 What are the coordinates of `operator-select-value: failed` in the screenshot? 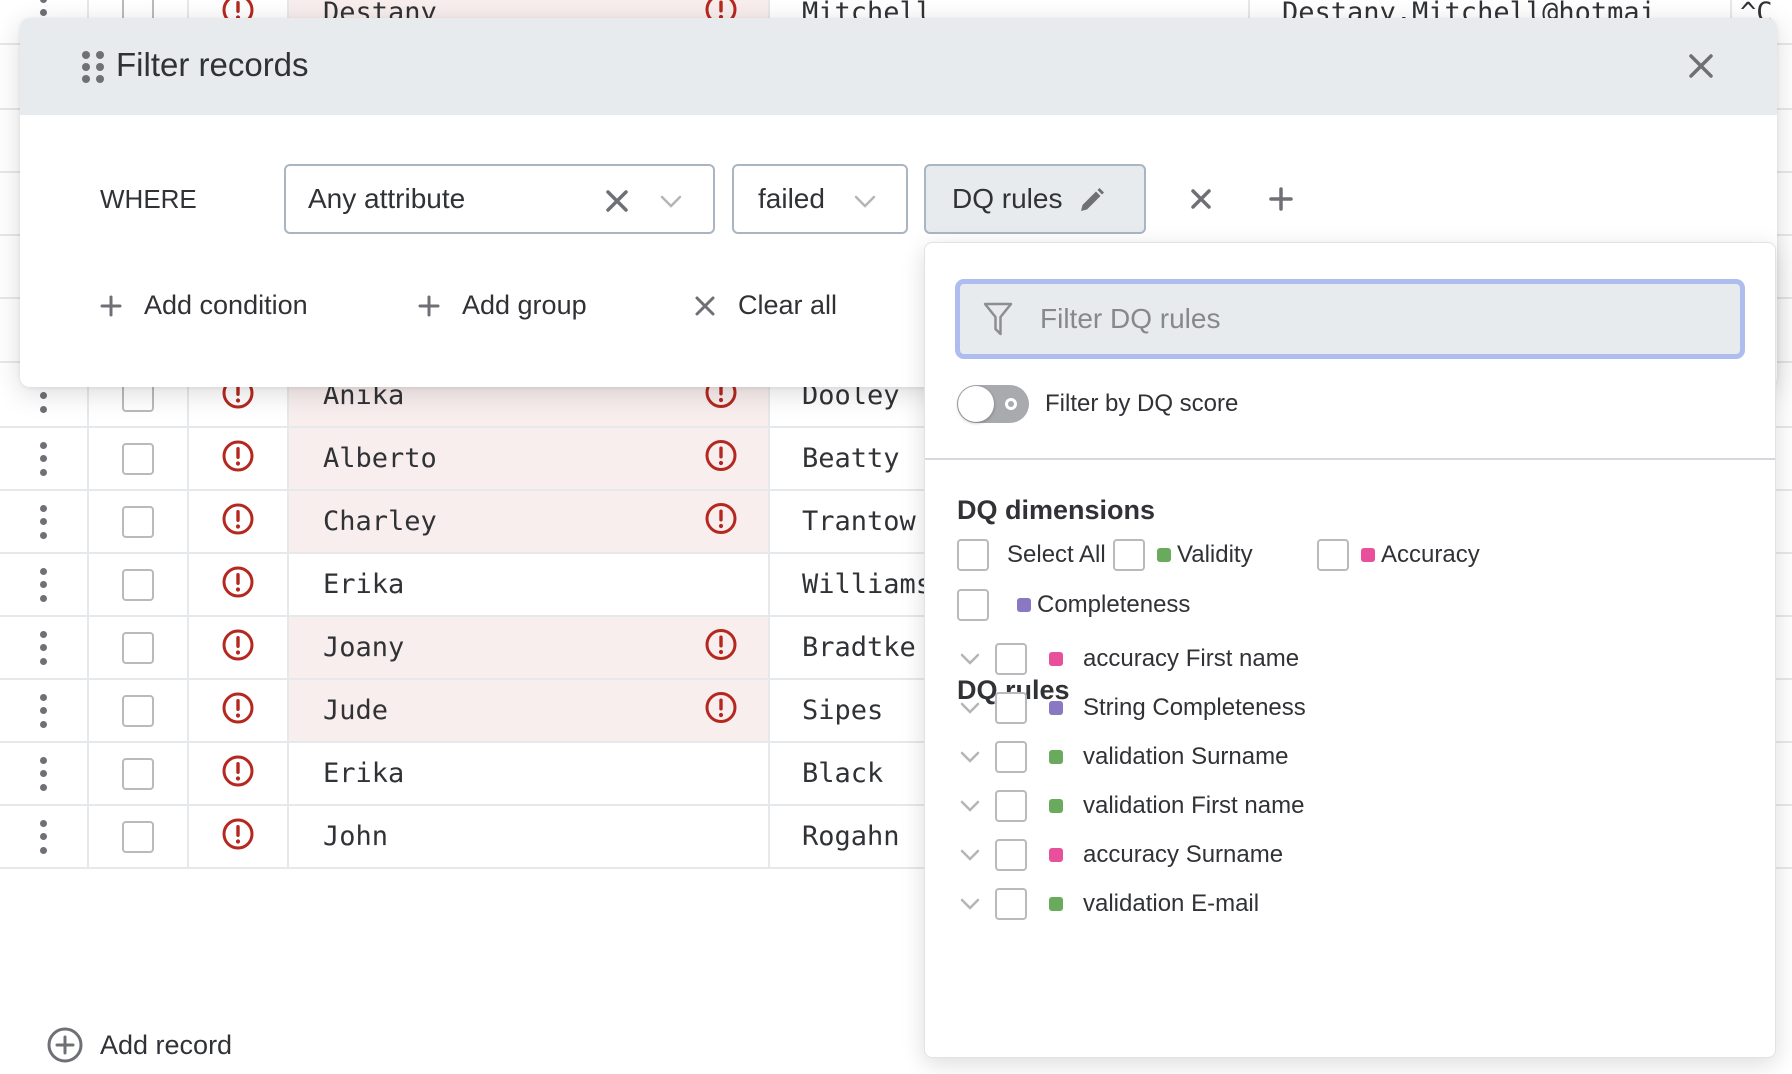 It's located at (791, 198).